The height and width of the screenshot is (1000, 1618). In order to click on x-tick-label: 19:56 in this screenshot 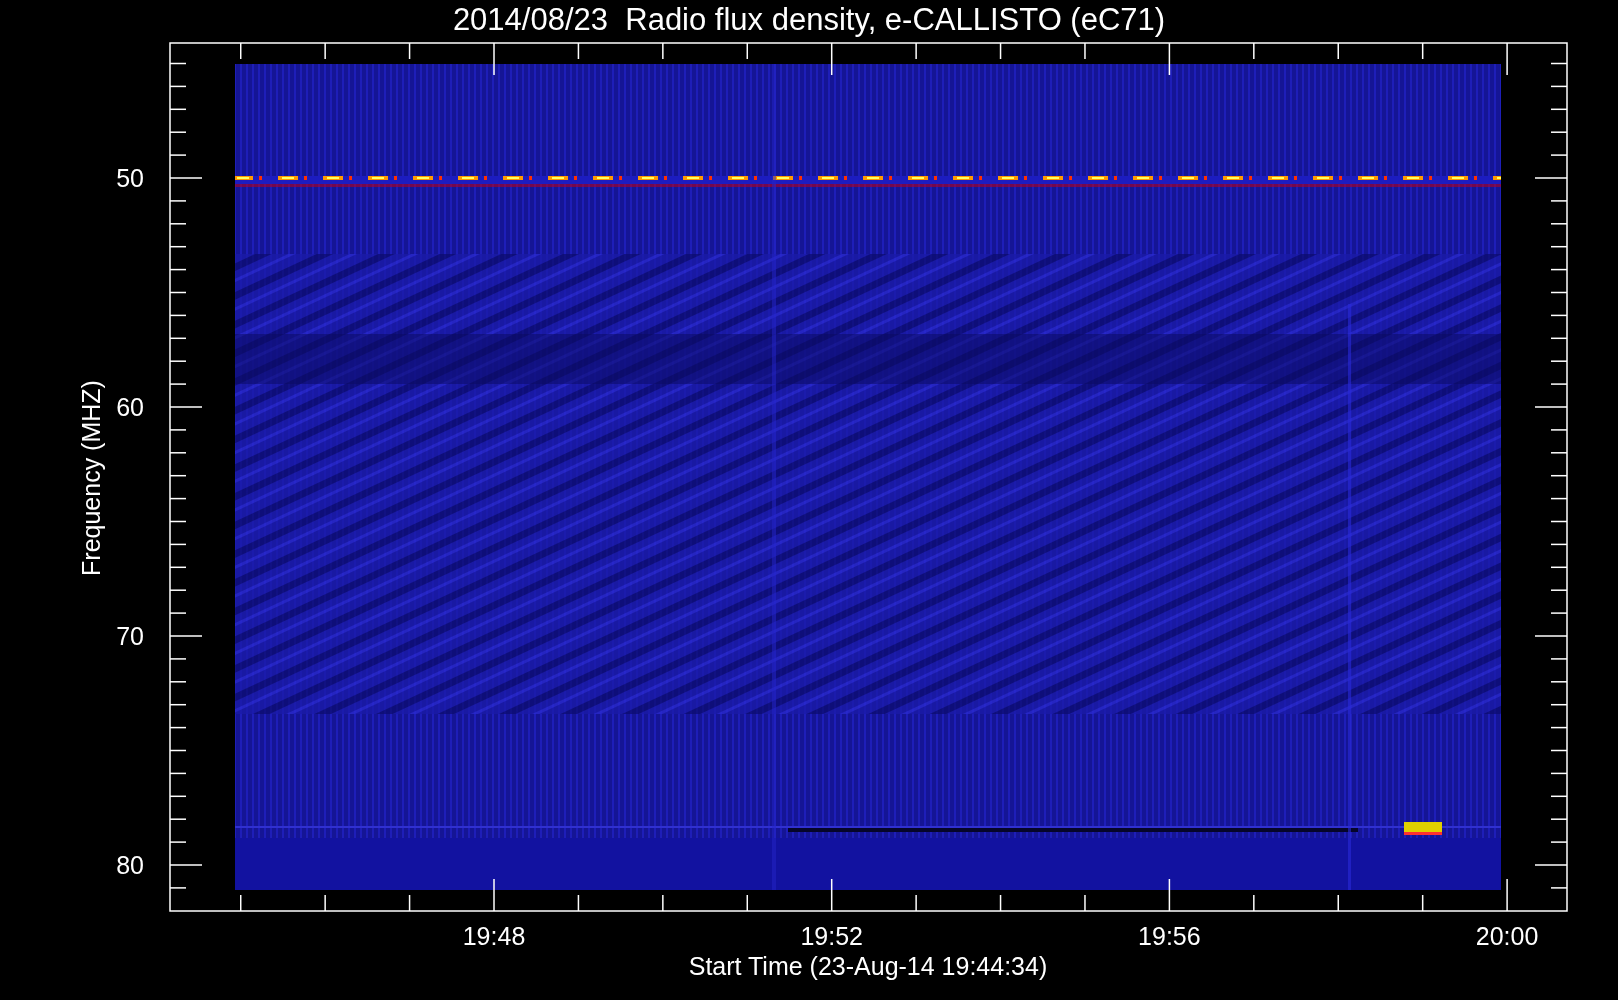, I will do `click(1169, 936)`.